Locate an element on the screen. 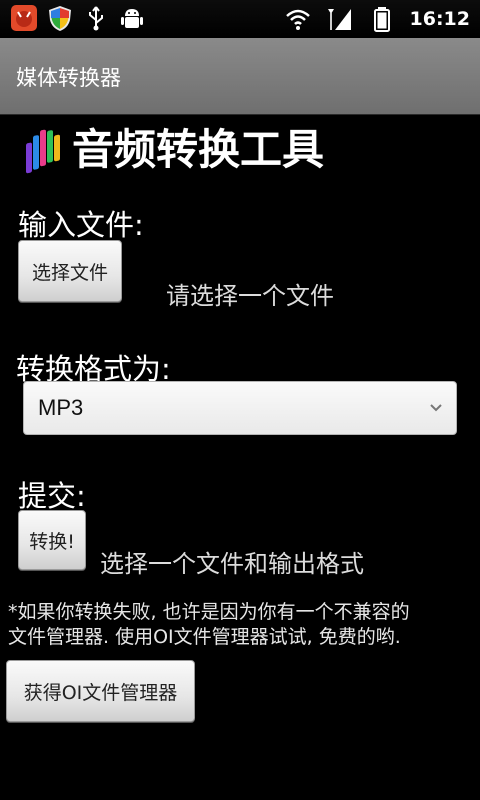 This screenshot has width=480, height=800. status-clock: 16:12 is located at coordinates (439, 19).